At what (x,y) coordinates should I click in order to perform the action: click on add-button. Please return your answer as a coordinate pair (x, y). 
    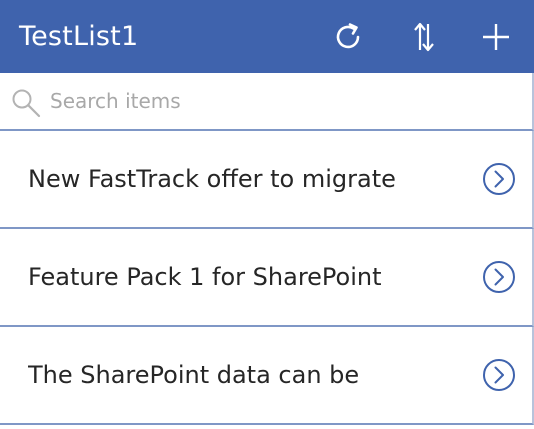
    Looking at the image, I should click on (496, 37).